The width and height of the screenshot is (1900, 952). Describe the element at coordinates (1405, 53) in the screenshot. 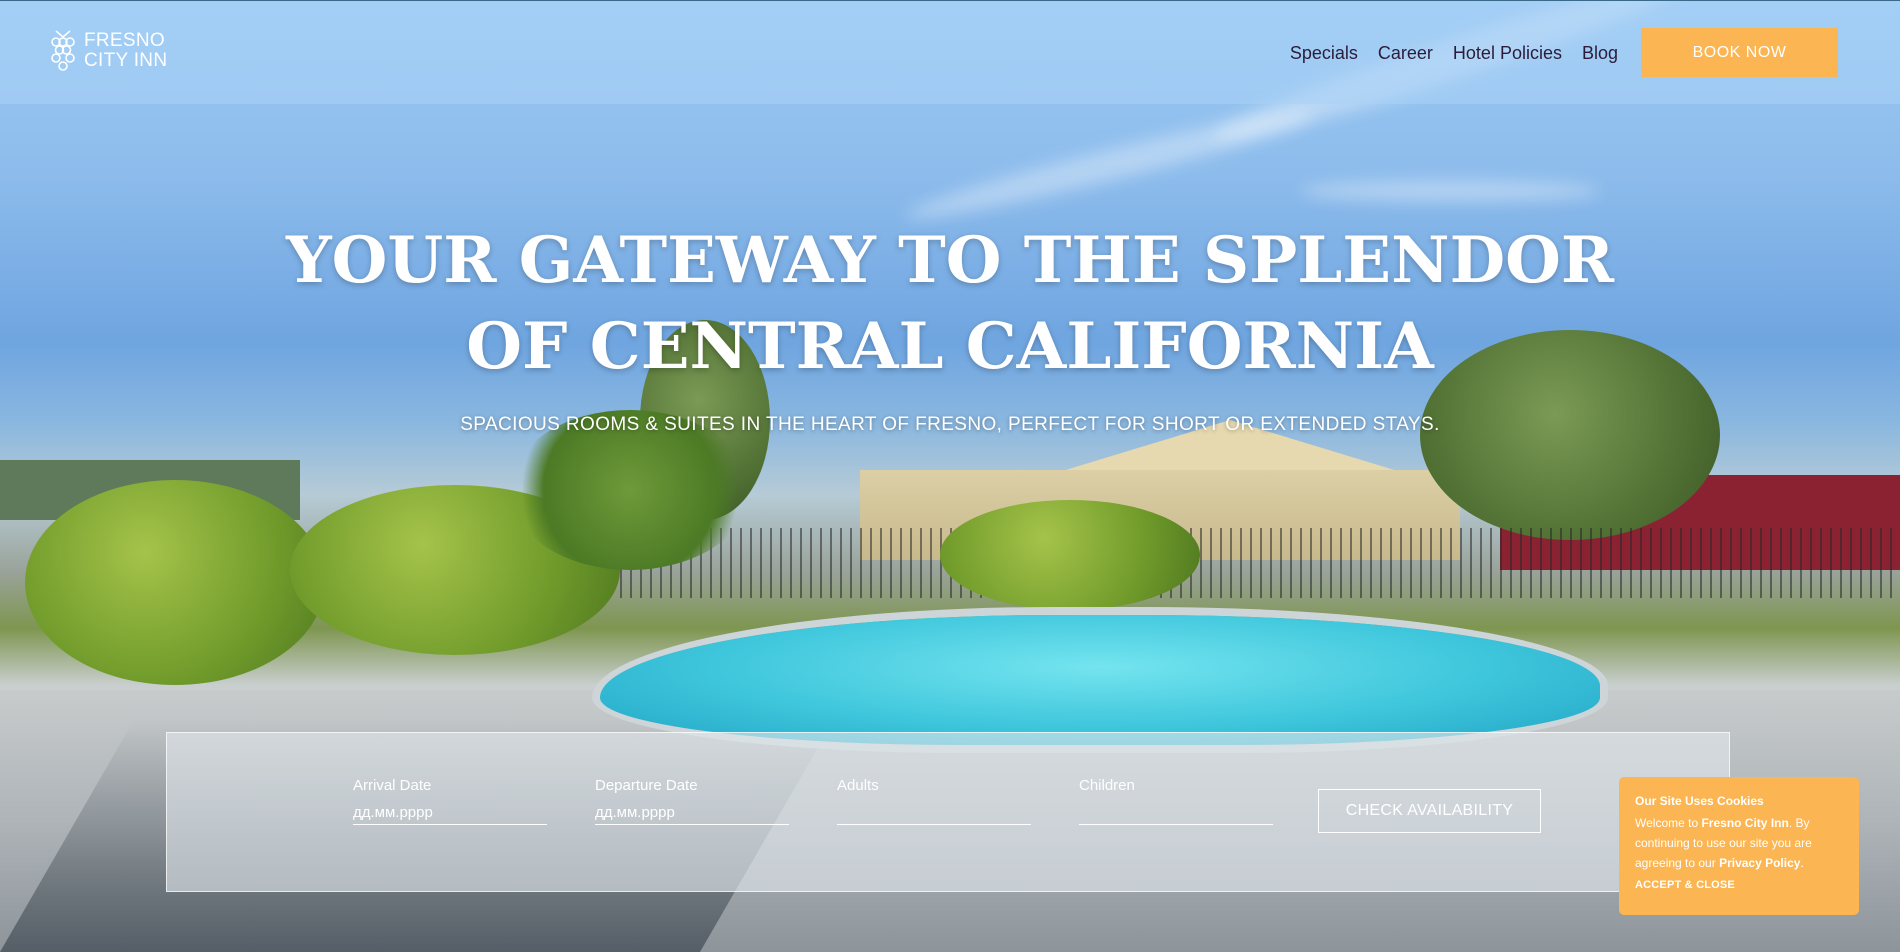

I see `nav-career: Career` at that location.